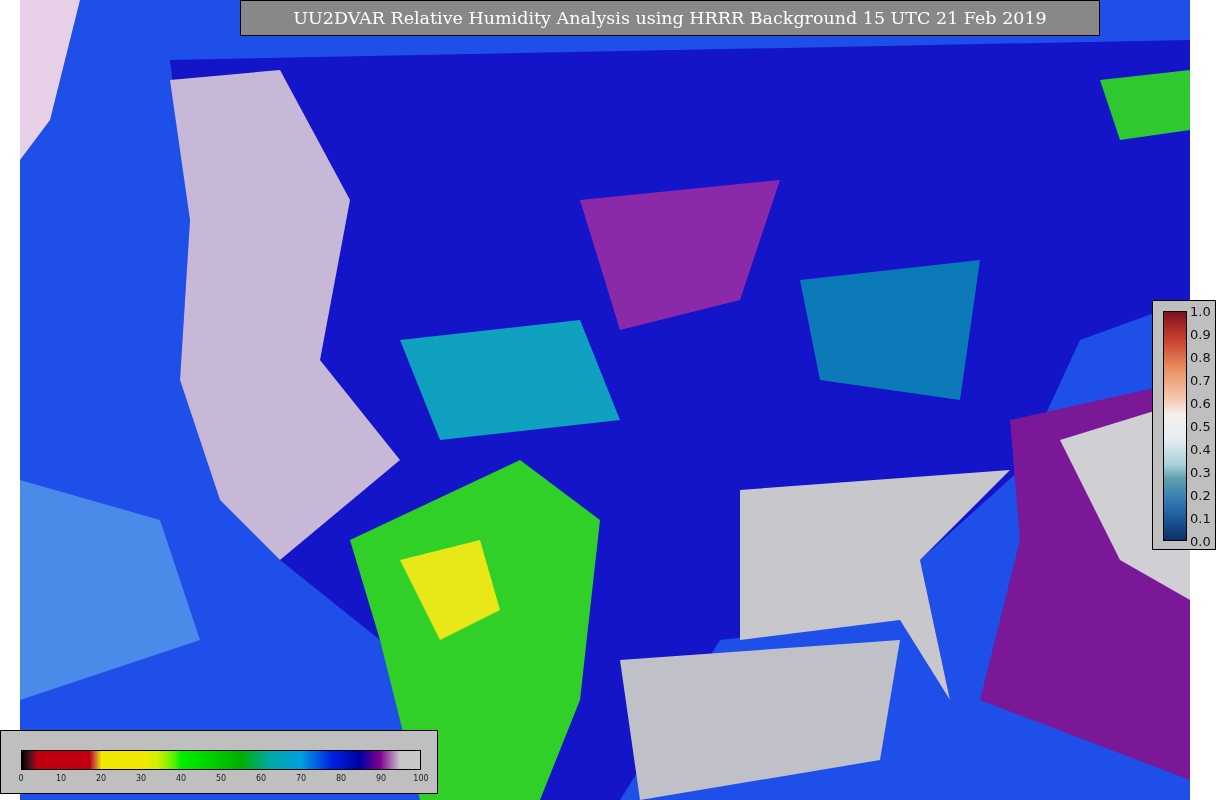 The width and height of the screenshot is (1216, 800). Describe the element at coordinates (421, 778) in the screenshot. I see `tick-label: 100` at that location.